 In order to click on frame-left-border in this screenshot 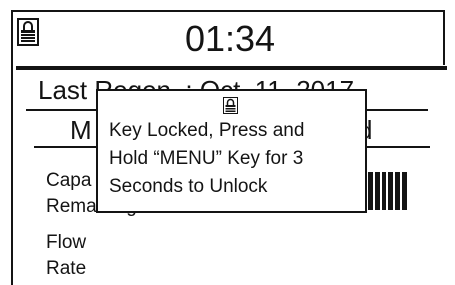, I will do `click(12, 147)`.